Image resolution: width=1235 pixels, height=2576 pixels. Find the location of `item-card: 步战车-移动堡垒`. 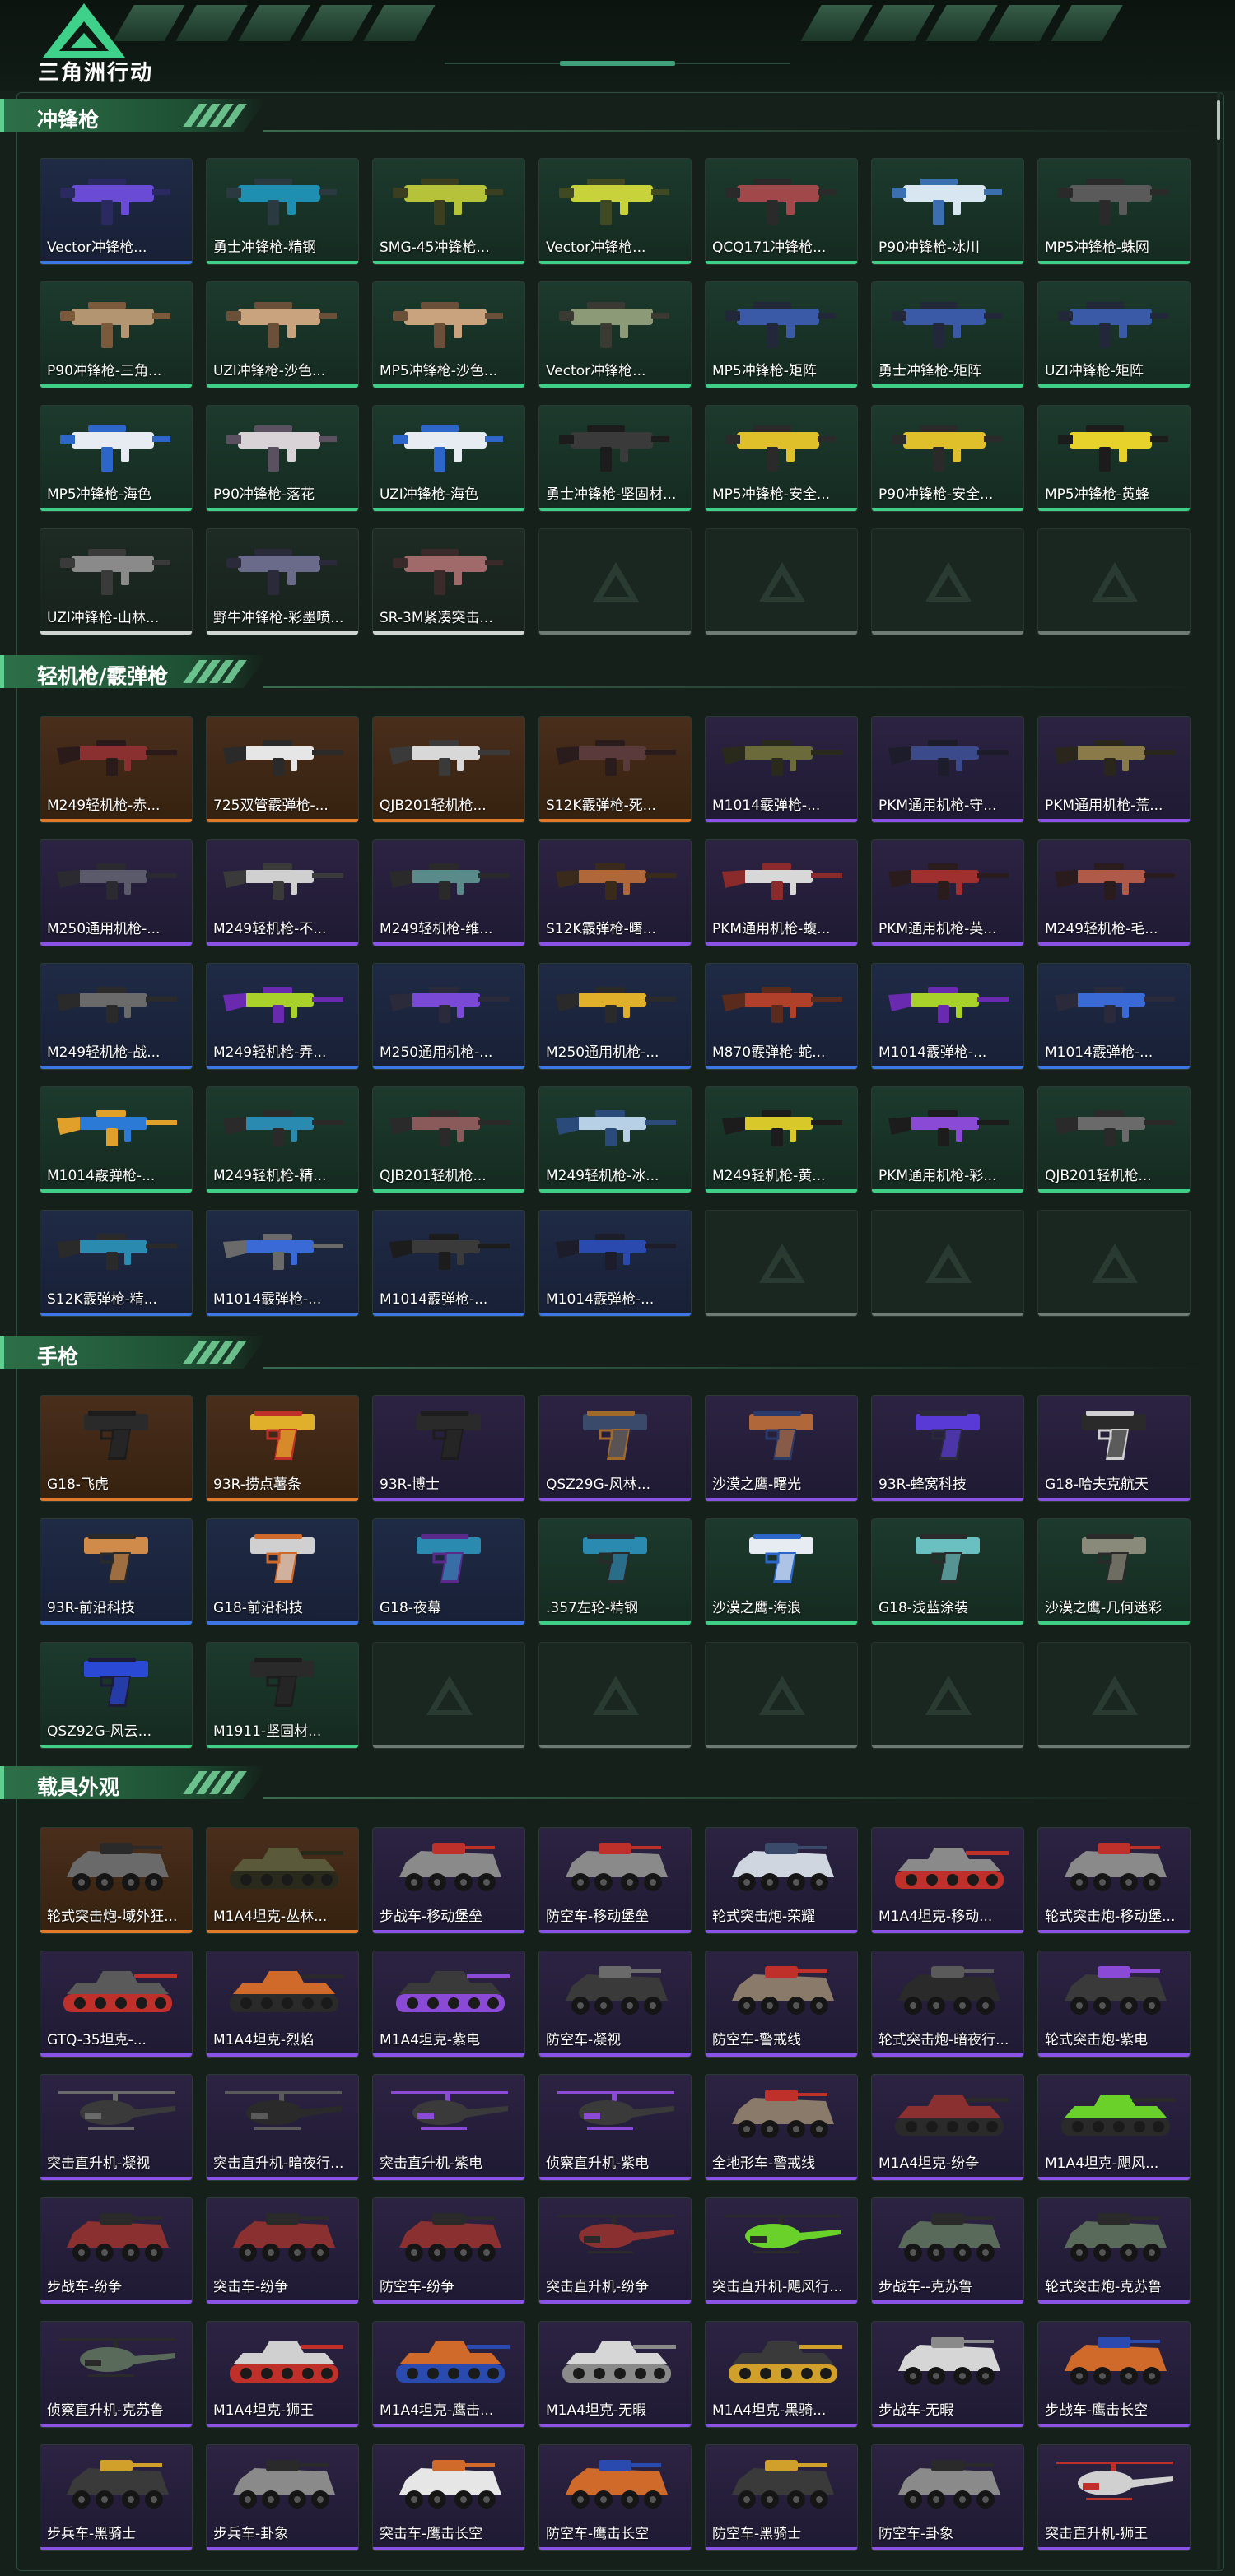

item-card: 步战车-移动堡垒 is located at coordinates (448, 1880).